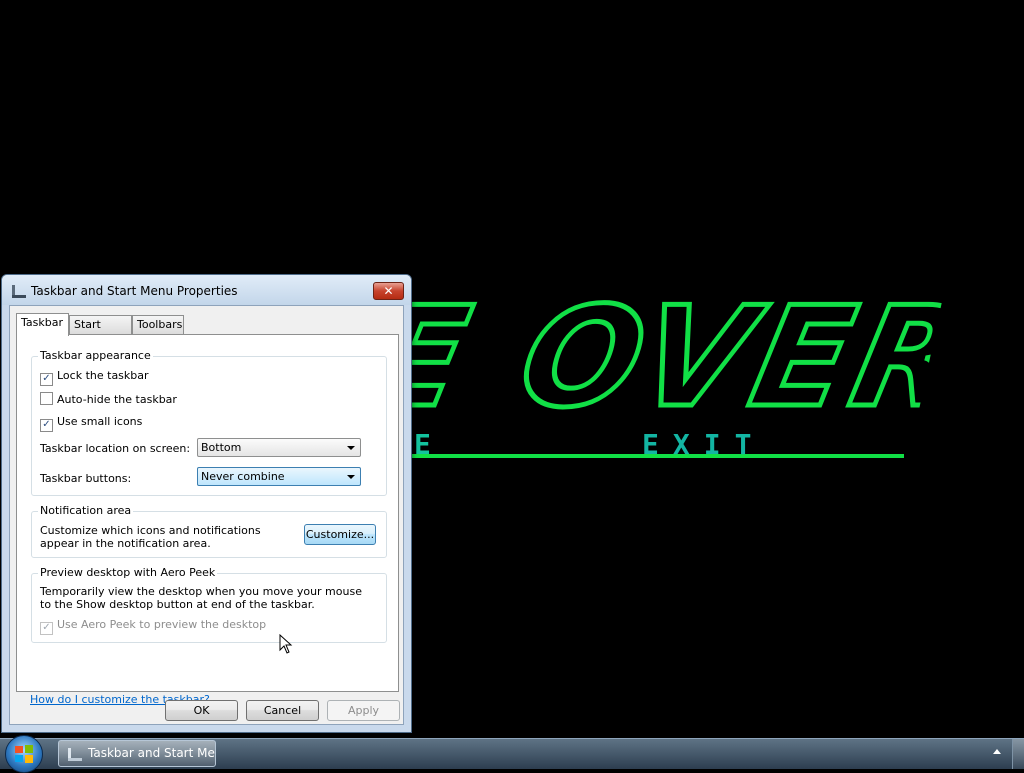 The width and height of the screenshot is (1024, 773). Describe the element at coordinates (117, 399) in the screenshot. I see `checkbox-label: Auto-hide the taskbar` at that location.